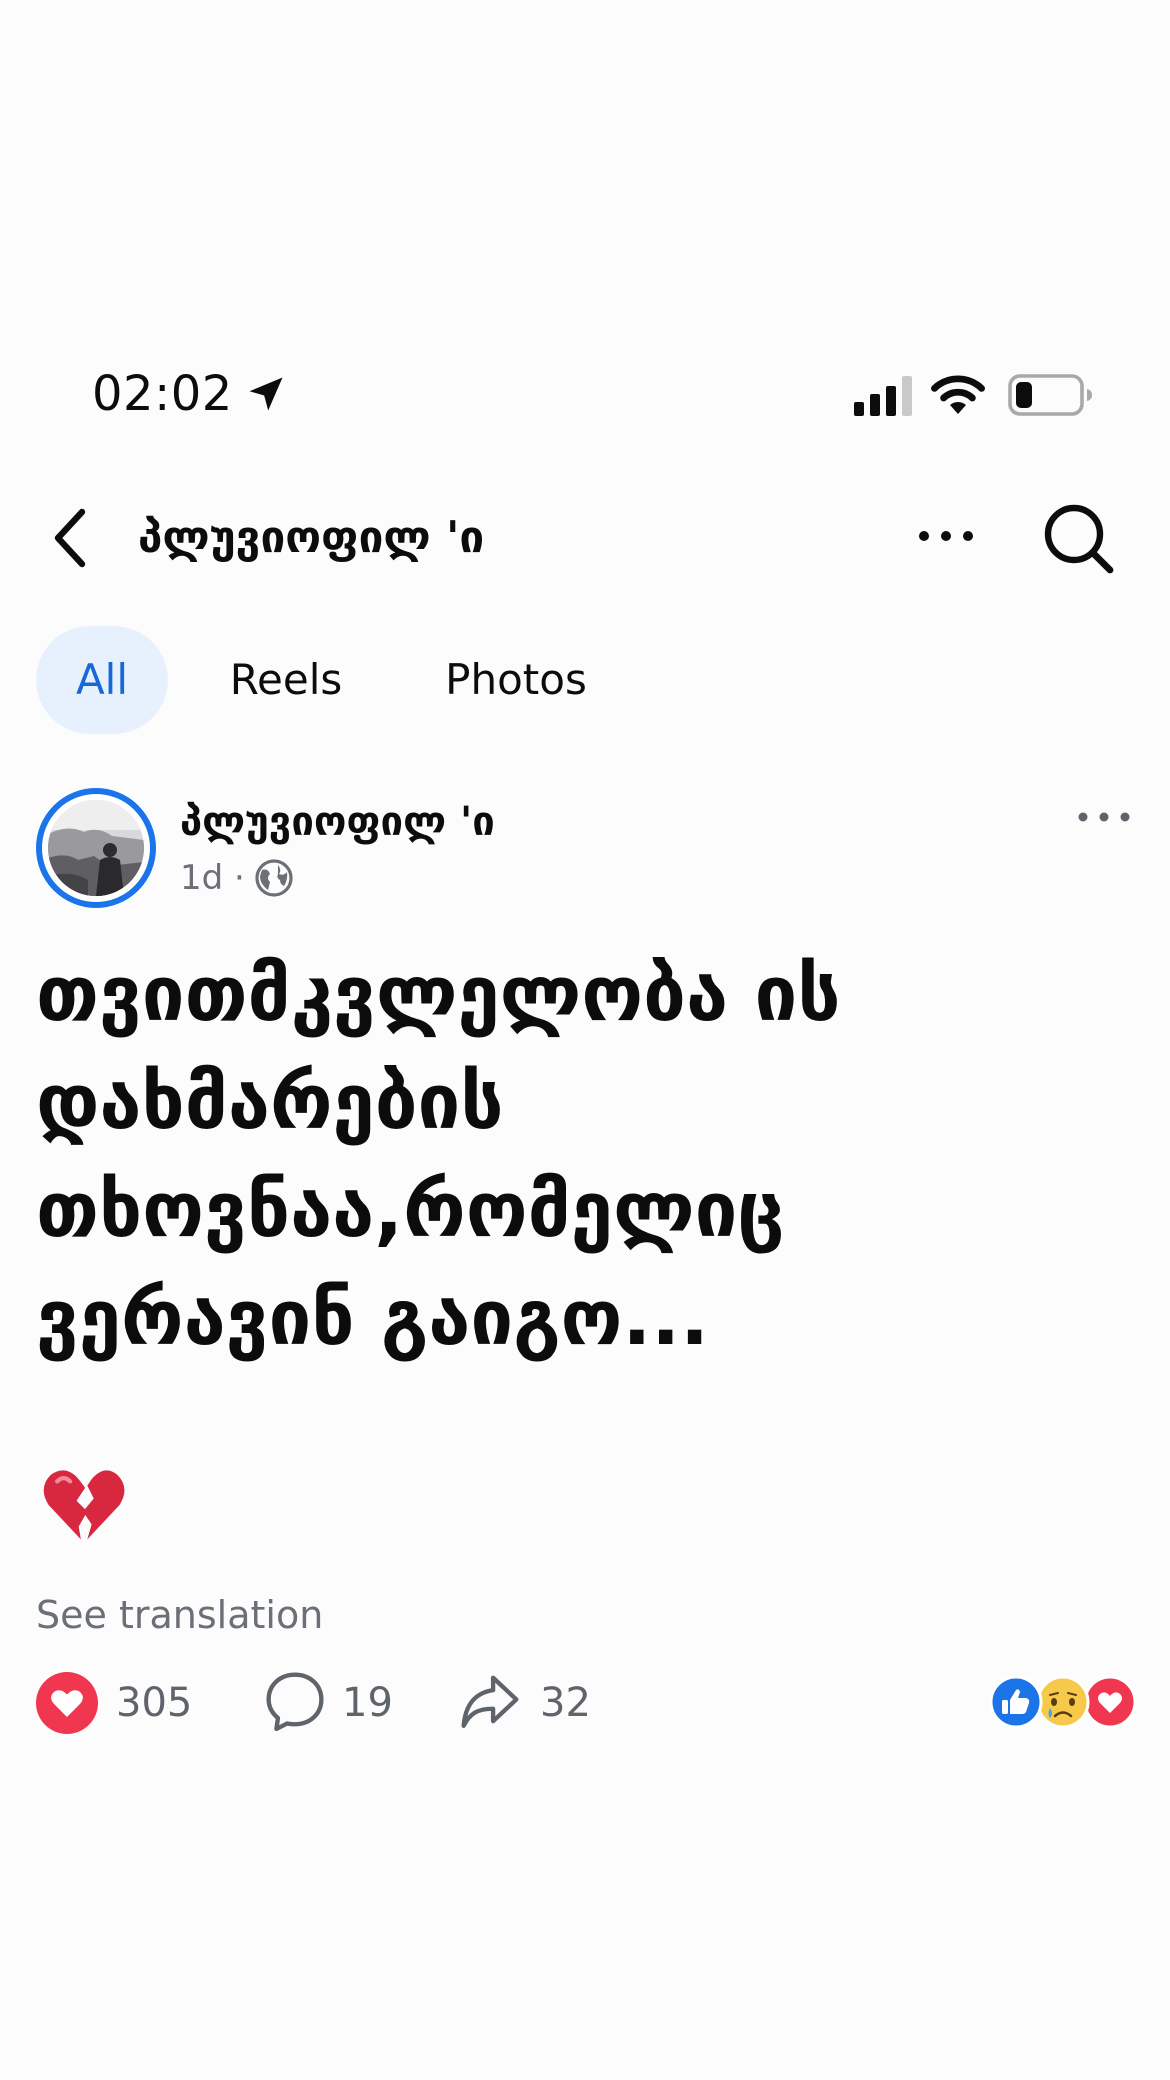  I want to click on back-icon, so click(70, 538).